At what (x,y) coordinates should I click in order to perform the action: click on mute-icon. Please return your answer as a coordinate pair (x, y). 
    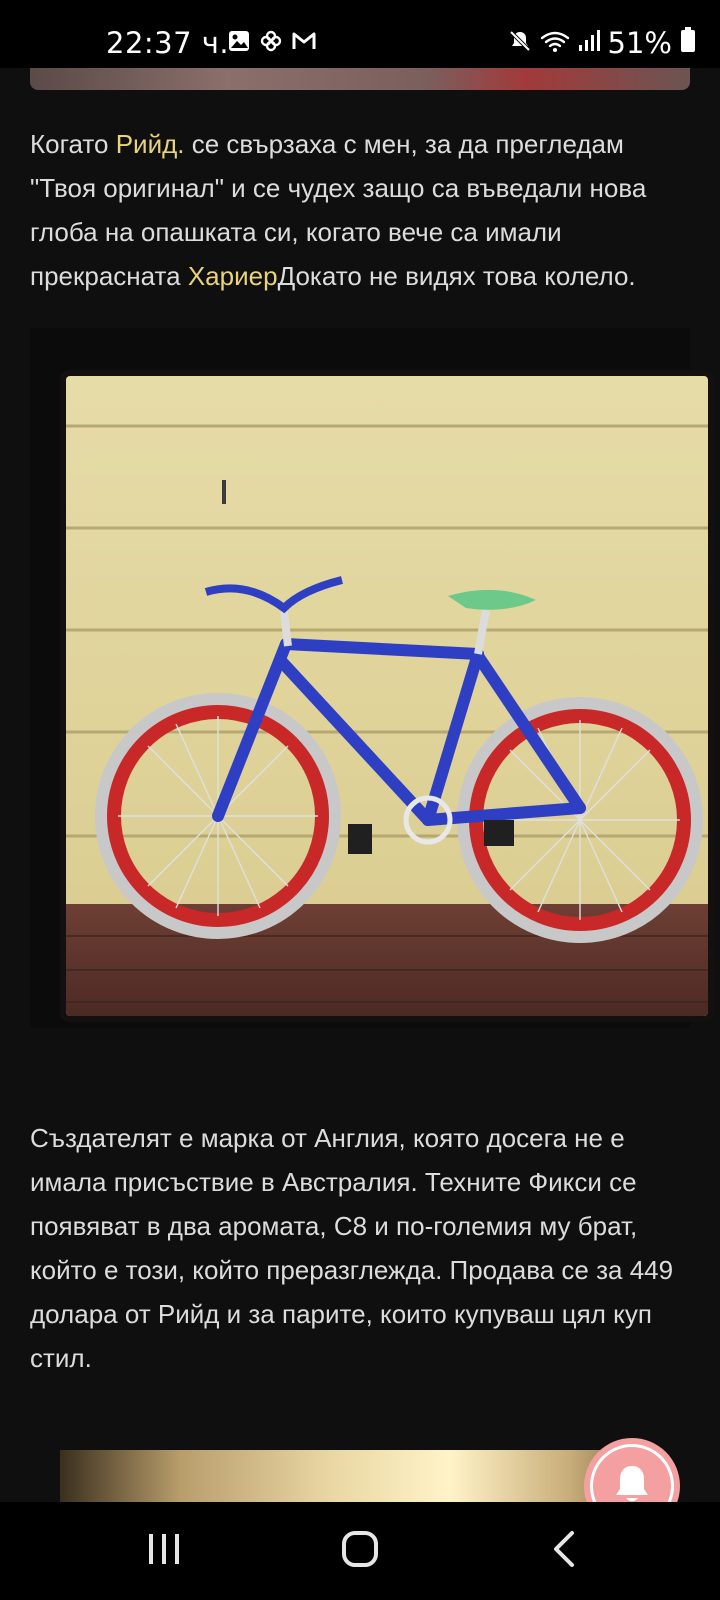
    Looking at the image, I should click on (520, 43).